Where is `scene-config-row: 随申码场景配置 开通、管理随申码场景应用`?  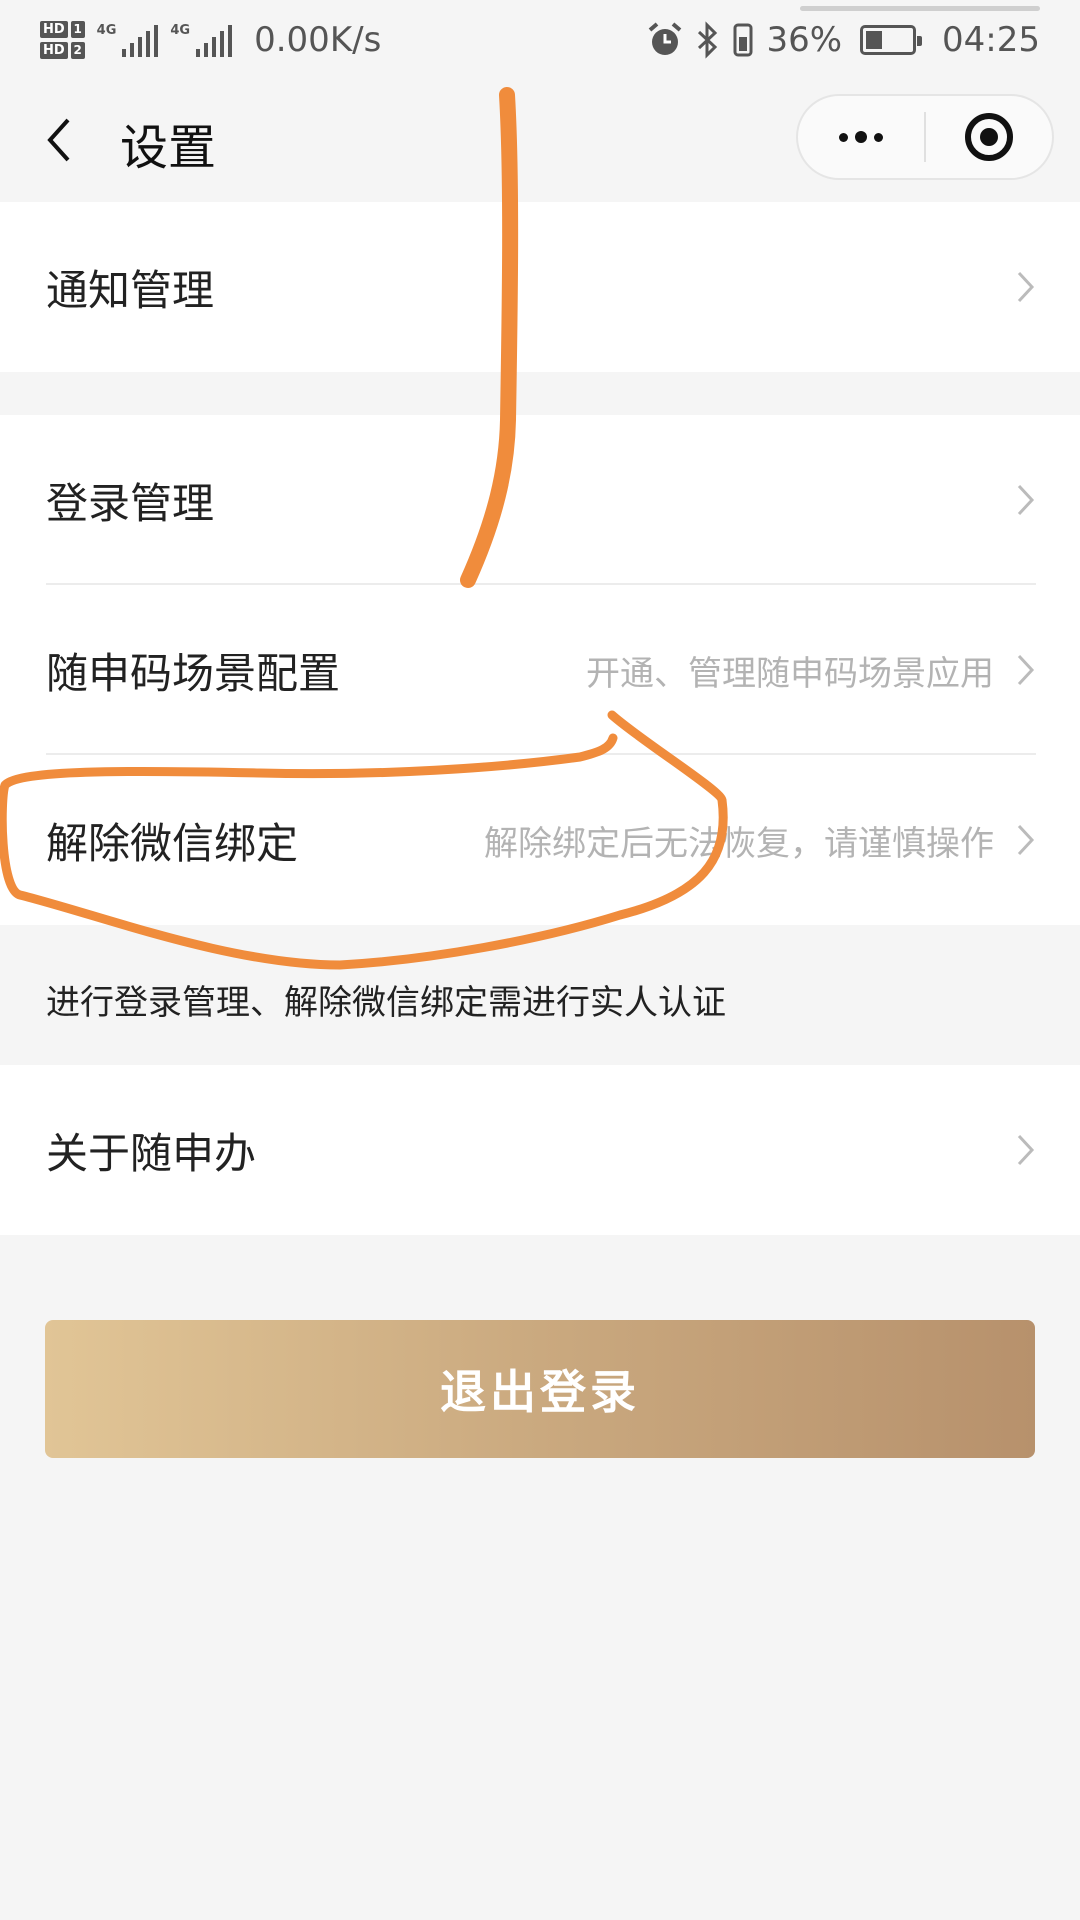
scene-config-row: 随申码场景配置 开通、管理随申码场景应用 is located at coordinates (540, 670).